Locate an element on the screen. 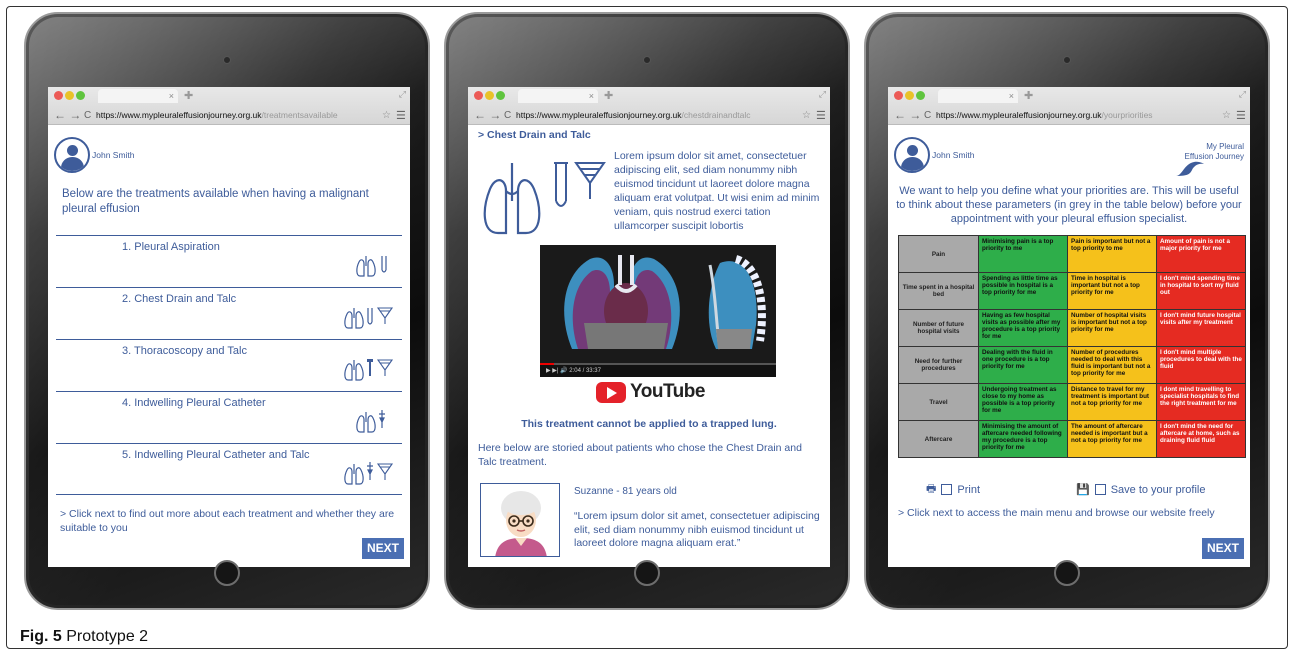 This screenshot has width=1295, height=655. lungs-catheter-talc-icon is located at coordinates (369, 473).